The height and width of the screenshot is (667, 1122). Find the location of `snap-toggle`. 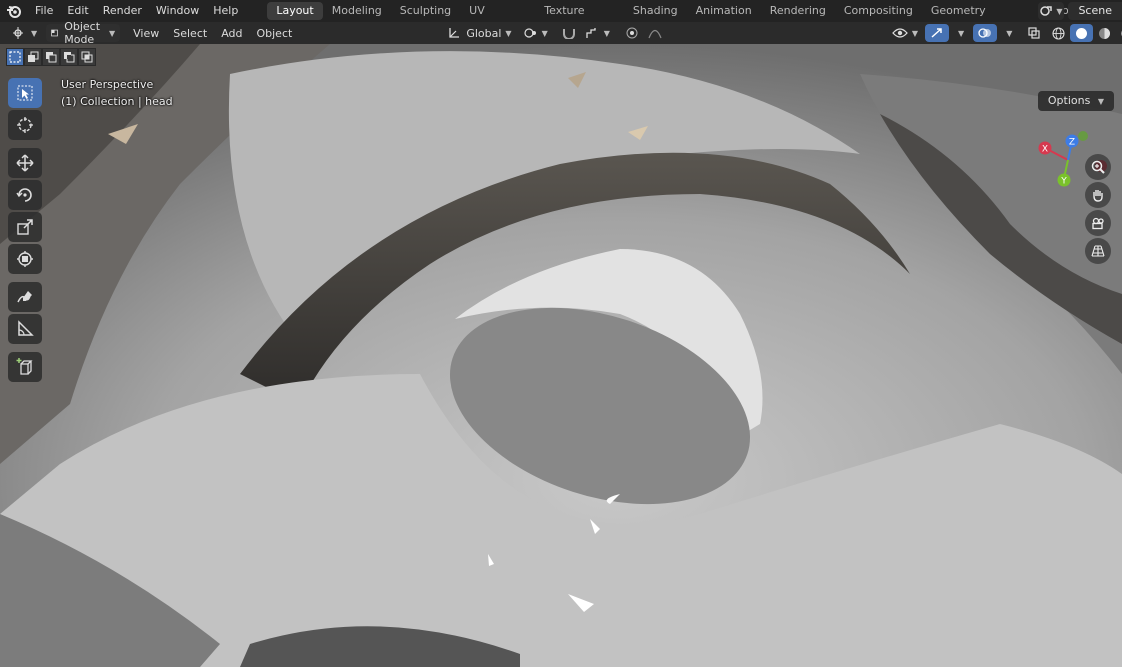

snap-toggle is located at coordinates (569, 33).